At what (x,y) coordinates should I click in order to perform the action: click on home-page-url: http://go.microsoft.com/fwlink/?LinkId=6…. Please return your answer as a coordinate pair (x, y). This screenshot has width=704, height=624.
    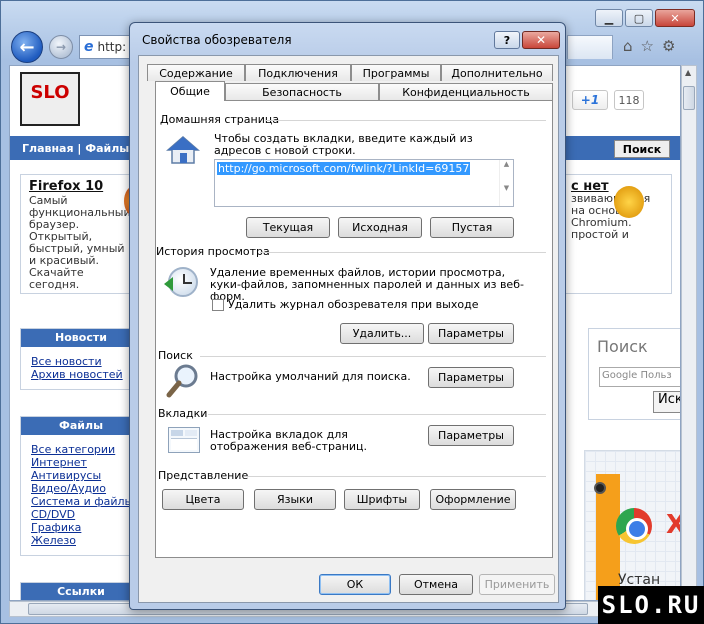
    Looking at the image, I should click on (344, 168).